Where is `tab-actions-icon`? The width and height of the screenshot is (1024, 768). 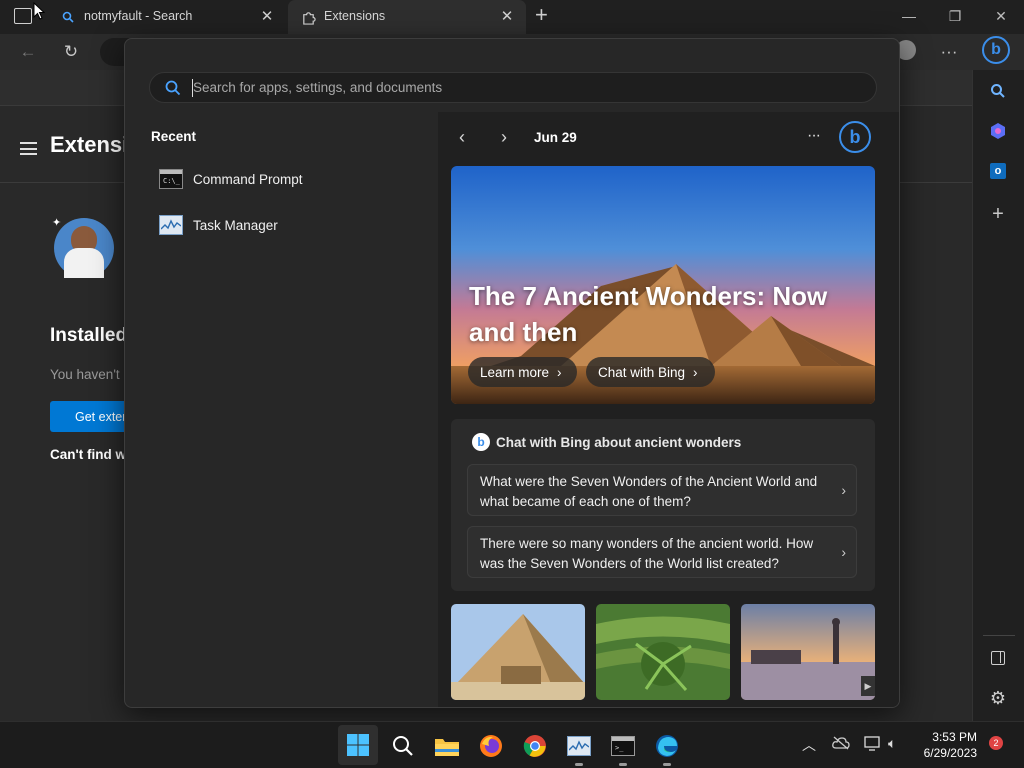
tab-actions-icon is located at coordinates (23, 16).